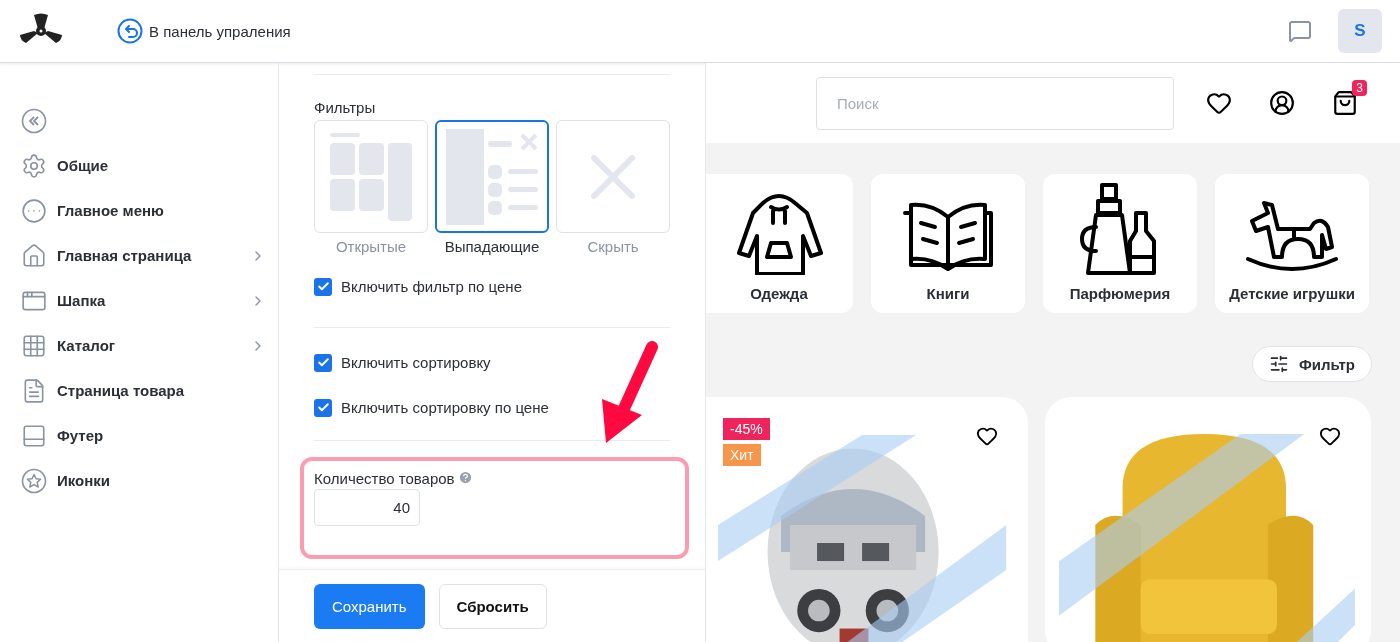  What do you see at coordinates (139, 300) in the screenshot?
I see `sidebar-item: Шапка` at bounding box center [139, 300].